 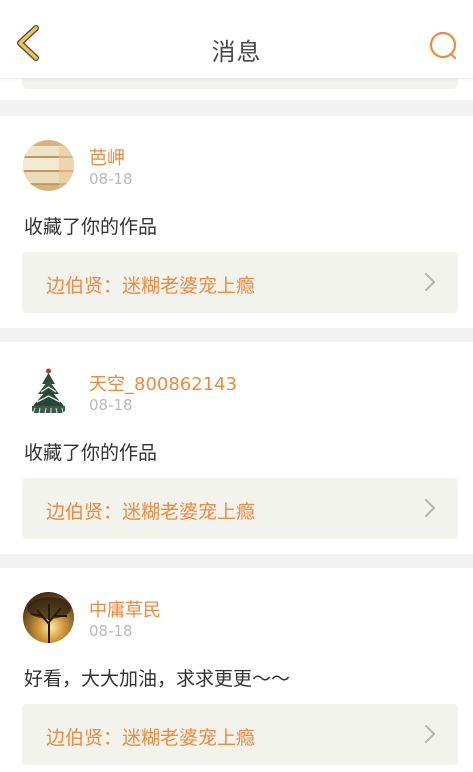 I want to click on user-name: 天空_800862143, so click(x=163, y=383).